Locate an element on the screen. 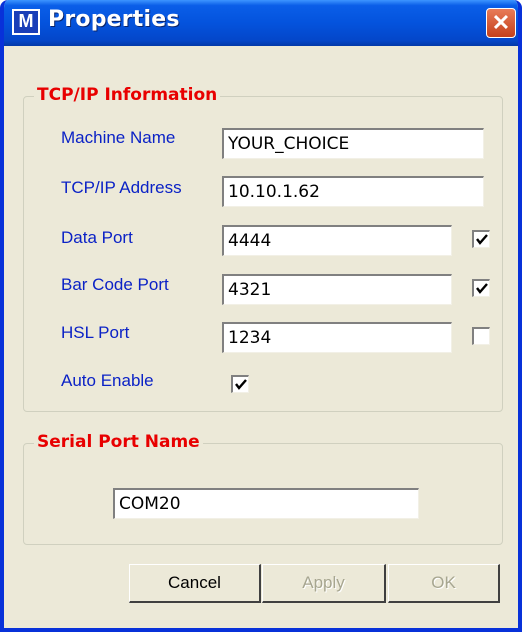 The width and height of the screenshot is (522, 632). close-button: ✕ is located at coordinates (501, 23).